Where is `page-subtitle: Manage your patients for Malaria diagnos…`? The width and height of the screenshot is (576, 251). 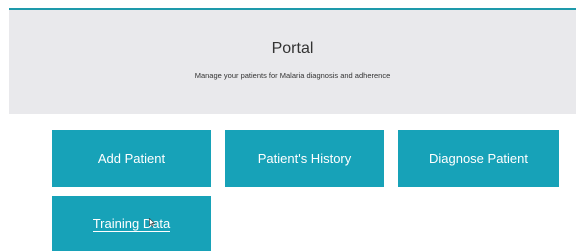
page-subtitle: Manage your patients for Malaria diagnos… is located at coordinates (292, 75).